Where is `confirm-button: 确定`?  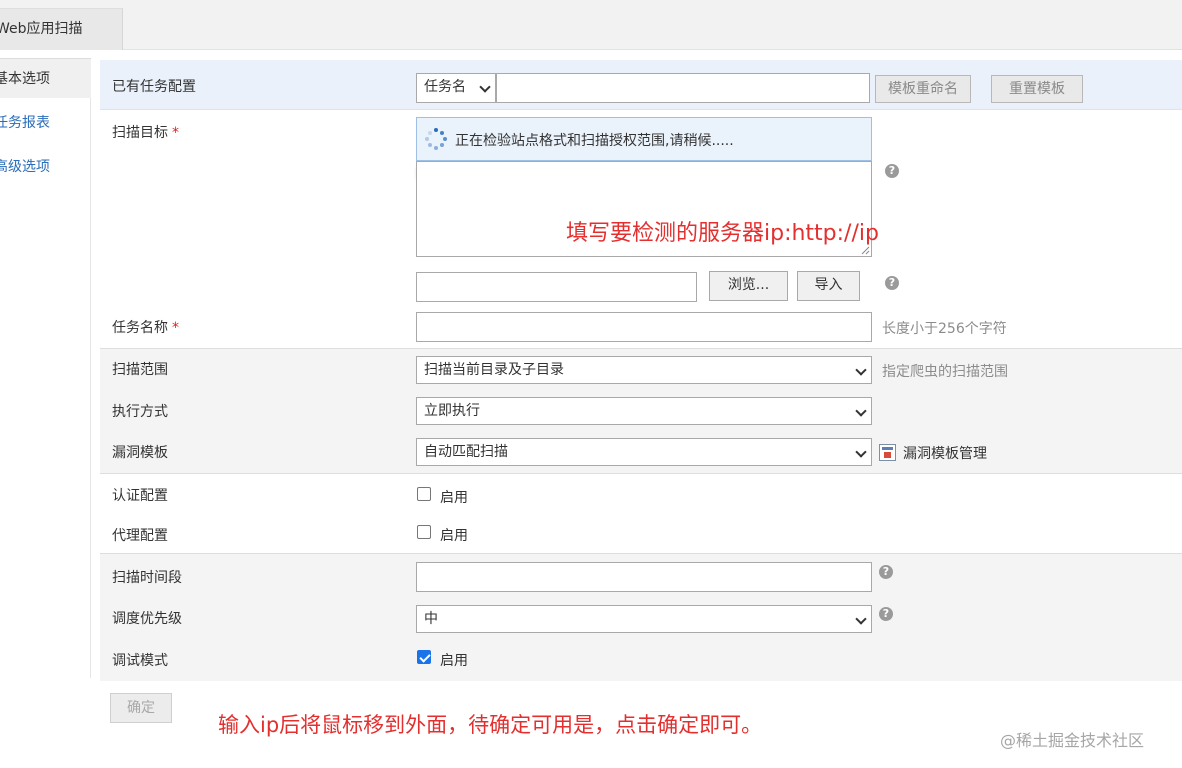 confirm-button: 确定 is located at coordinates (141, 708).